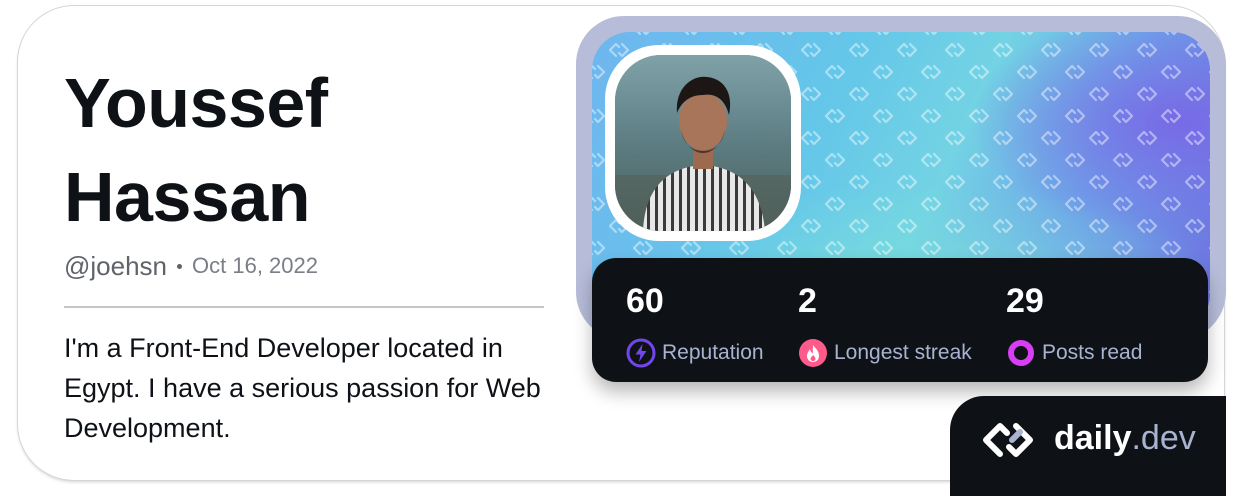 This screenshot has height=496, width=1240. Describe the element at coordinates (713, 352) in the screenshot. I see `stat-label: Reputation` at that location.